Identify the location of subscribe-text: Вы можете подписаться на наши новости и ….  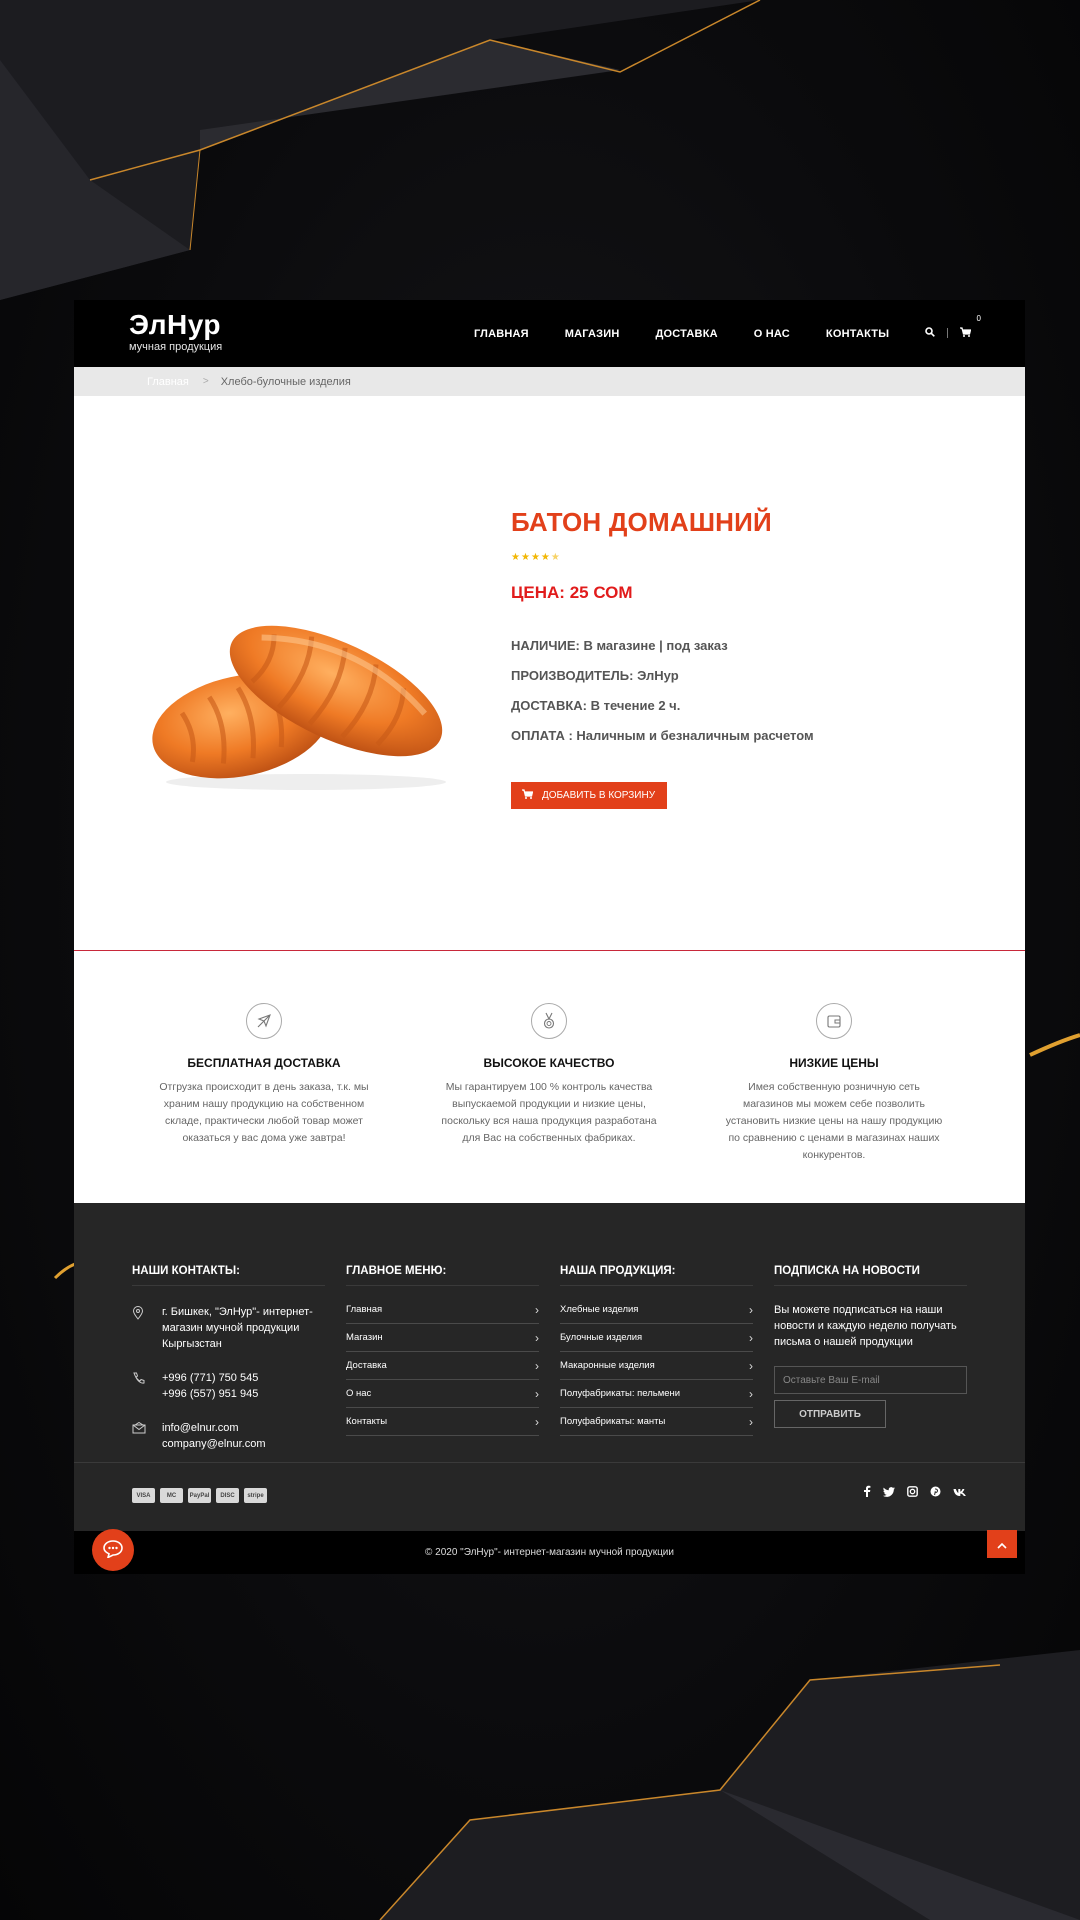
(865, 1326).